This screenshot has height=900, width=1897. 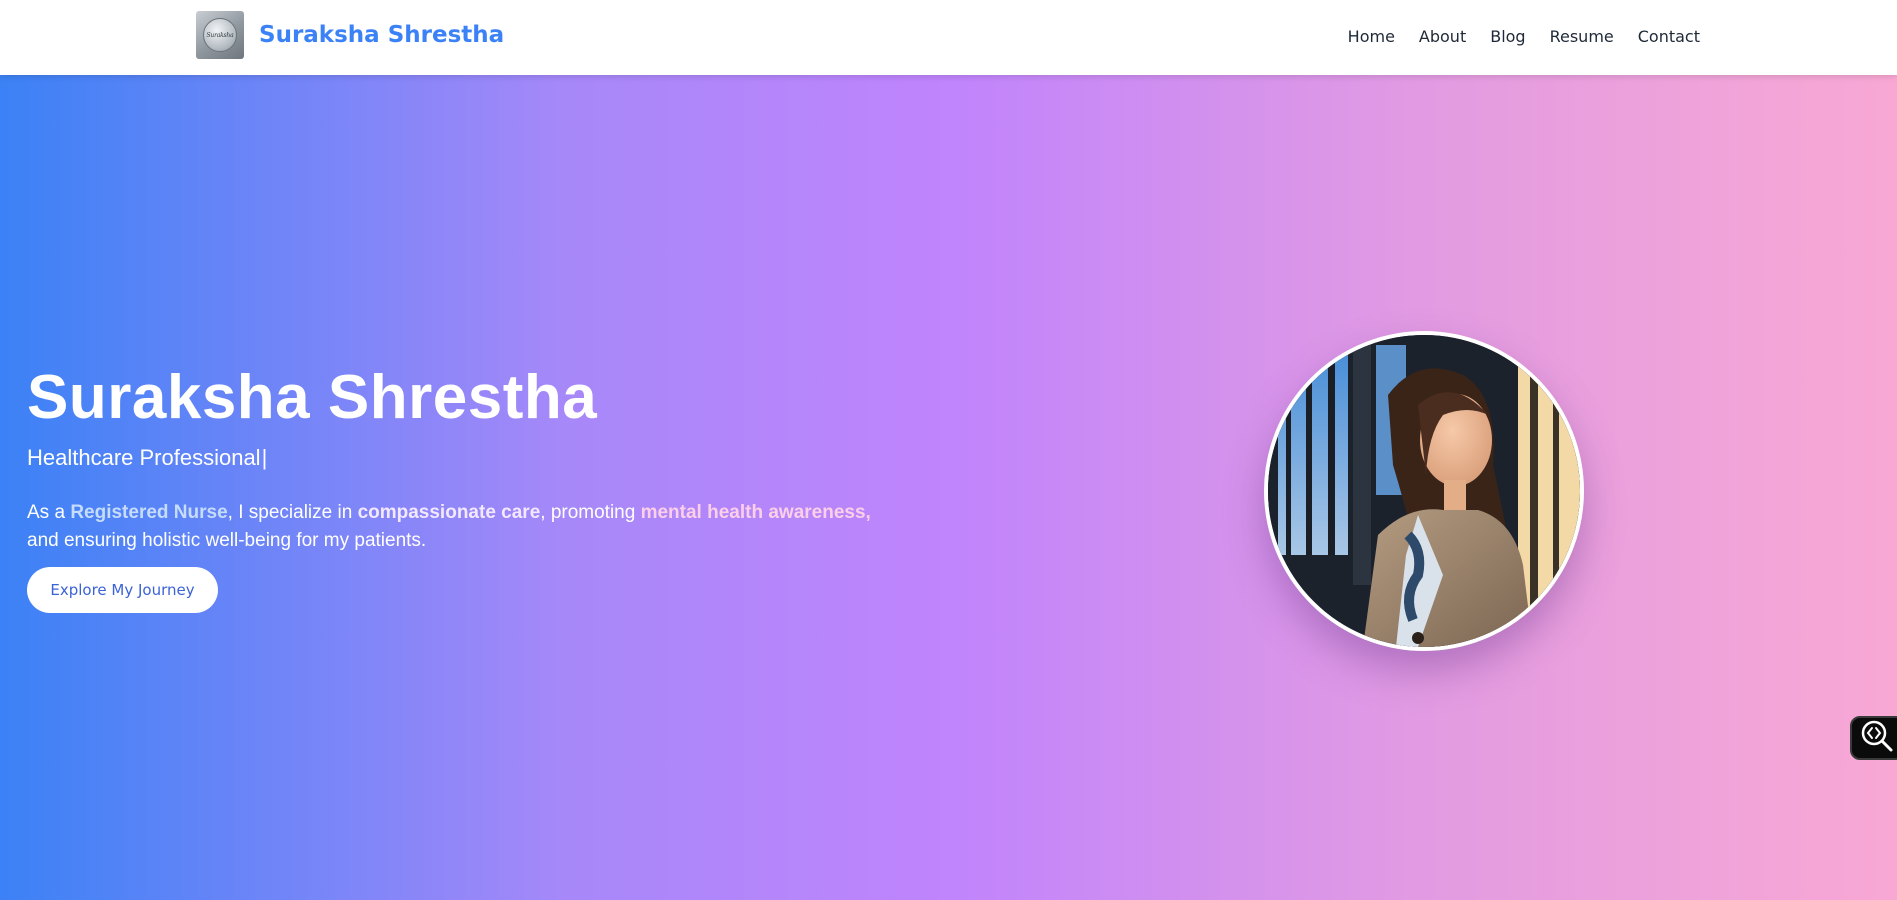 I want to click on code-search-widget, so click(x=1873, y=738).